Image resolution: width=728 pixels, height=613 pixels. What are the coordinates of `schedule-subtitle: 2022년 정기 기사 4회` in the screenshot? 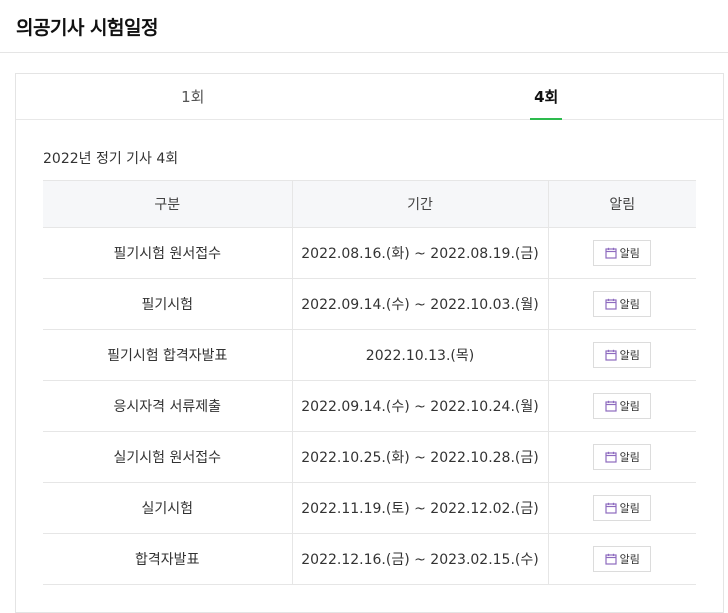 It's located at (111, 159).